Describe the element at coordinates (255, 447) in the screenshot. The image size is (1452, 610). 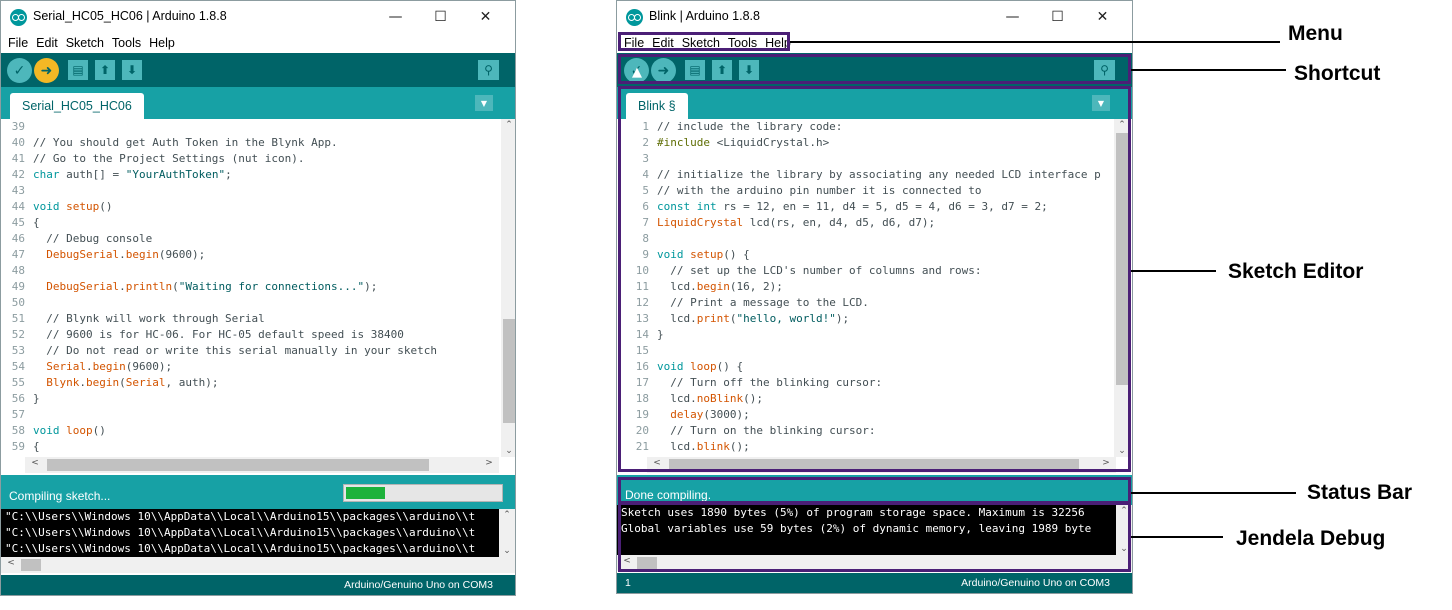
I see `code-line: 59 {` at that location.